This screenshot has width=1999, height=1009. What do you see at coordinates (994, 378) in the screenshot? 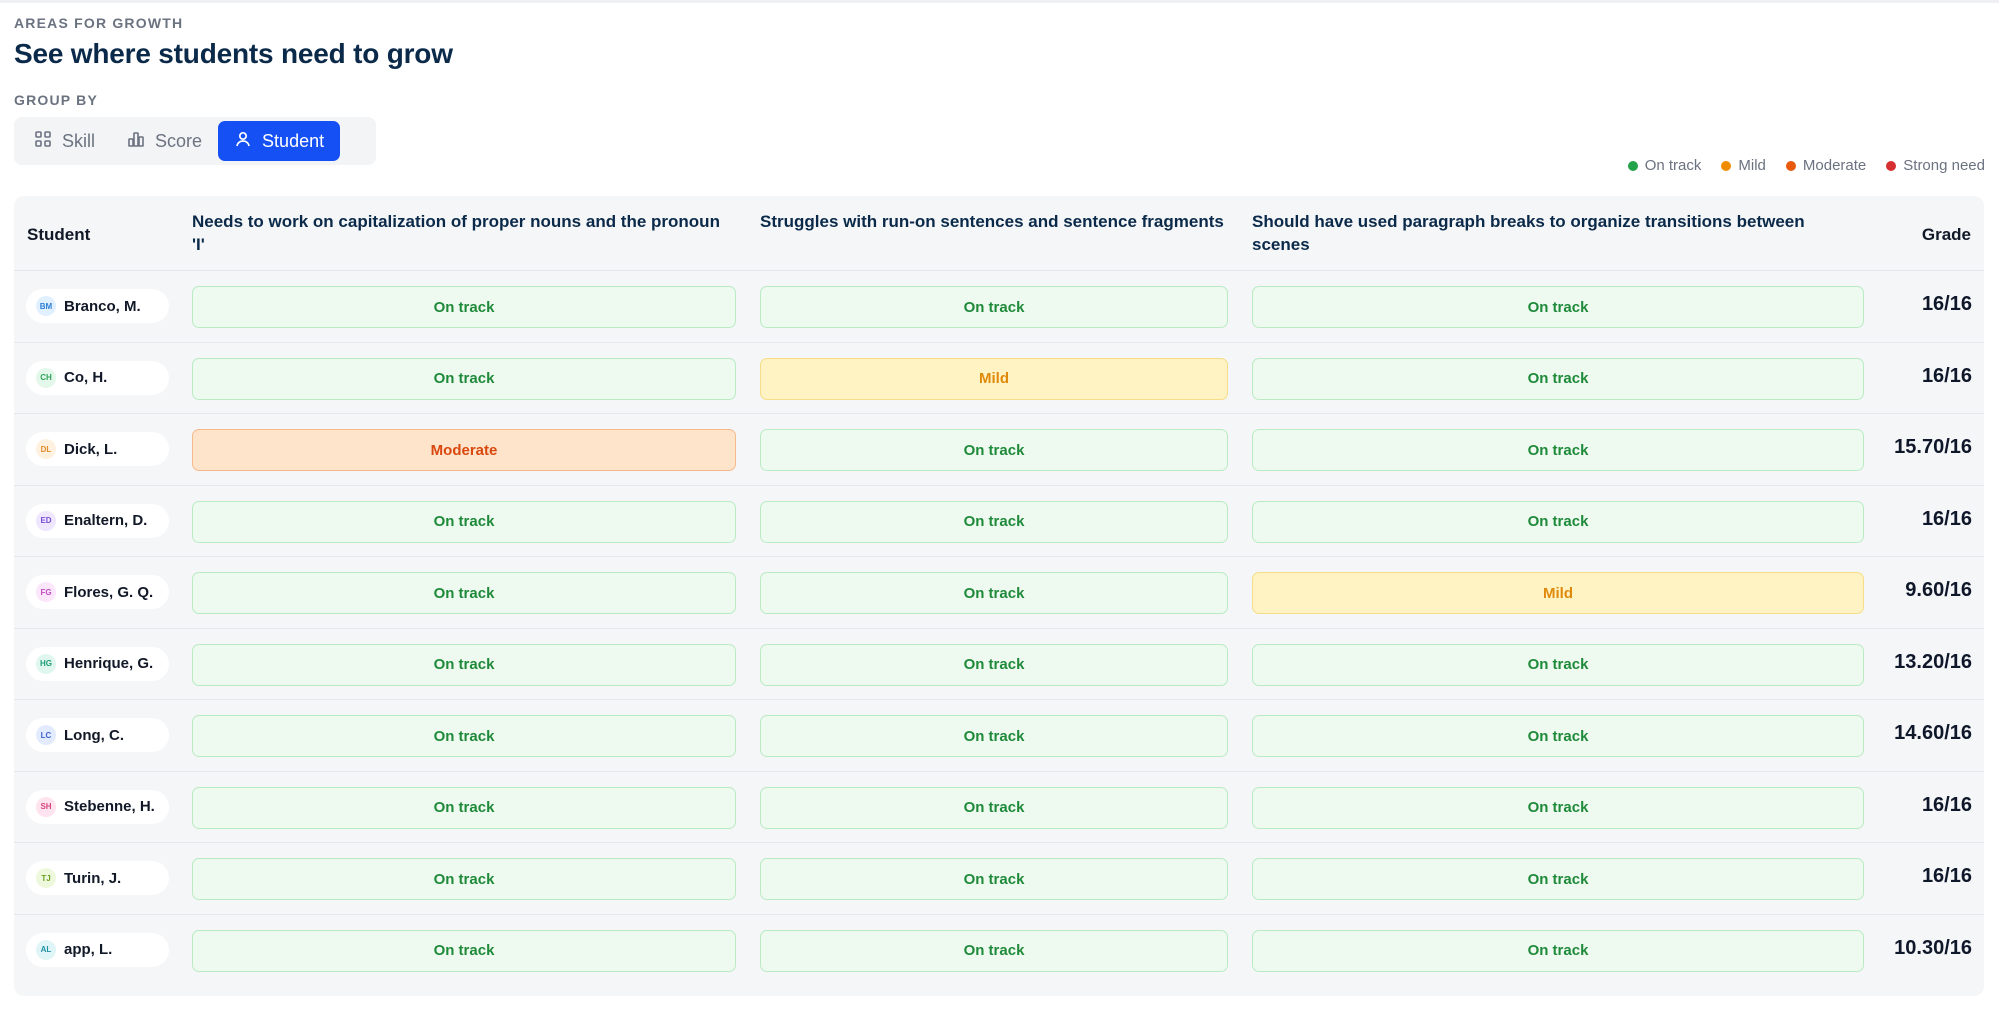
I see `run-on-status: Mild` at bounding box center [994, 378].